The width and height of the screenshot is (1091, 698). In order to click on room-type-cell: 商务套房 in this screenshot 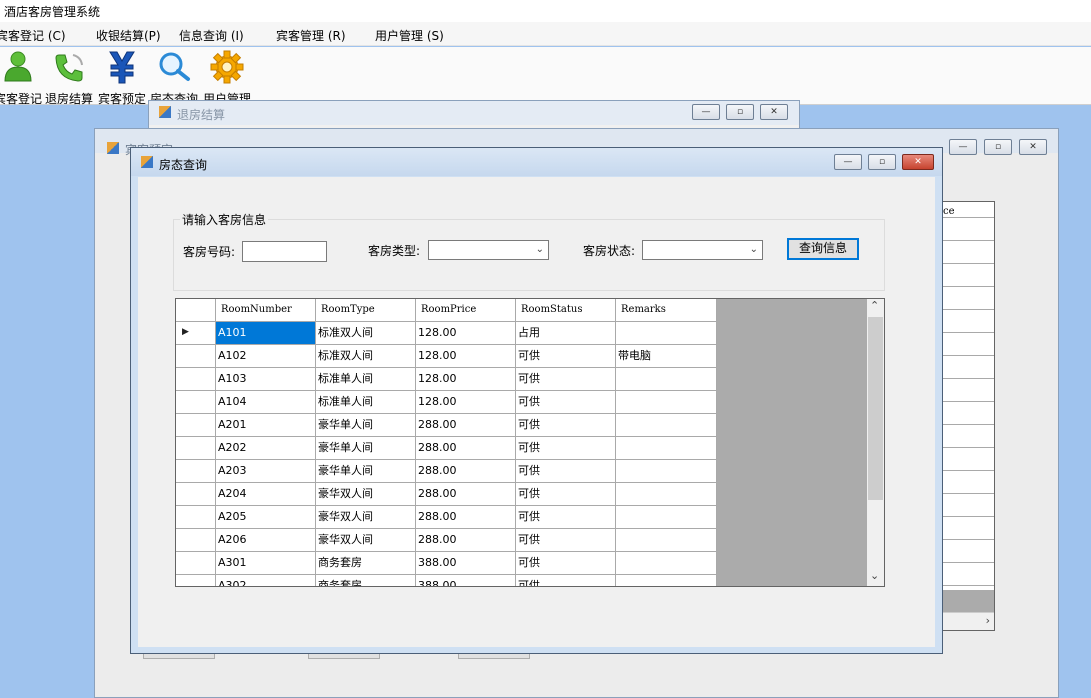, I will do `click(366, 580)`.